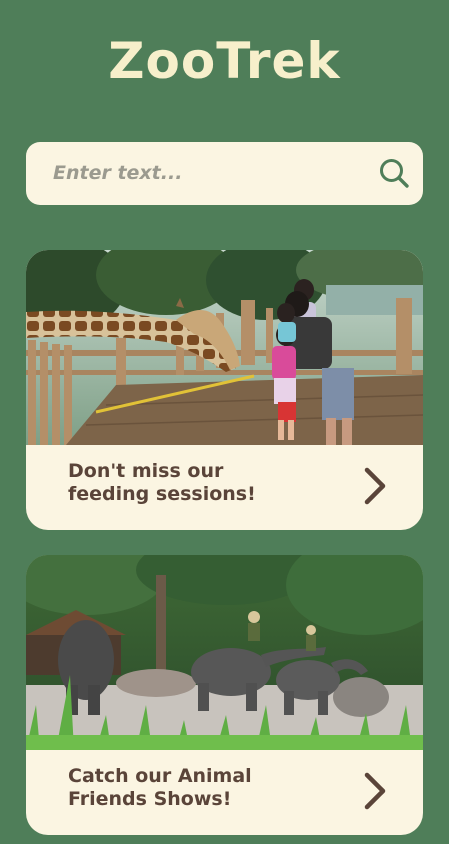 The height and width of the screenshot is (844, 449). I want to click on search-input, so click(203, 173).